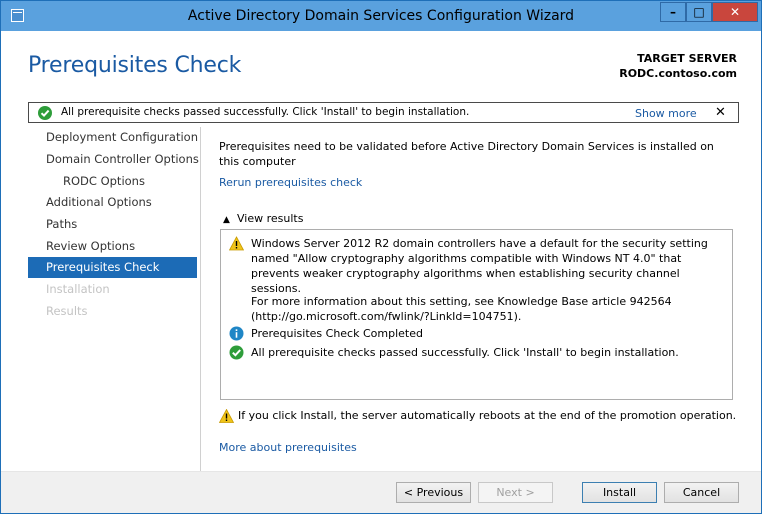 This screenshot has height=514, width=762. What do you see at coordinates (515, 492) in the screenshot?
I see `next-button: Next >` at bounding box center [515, 492].